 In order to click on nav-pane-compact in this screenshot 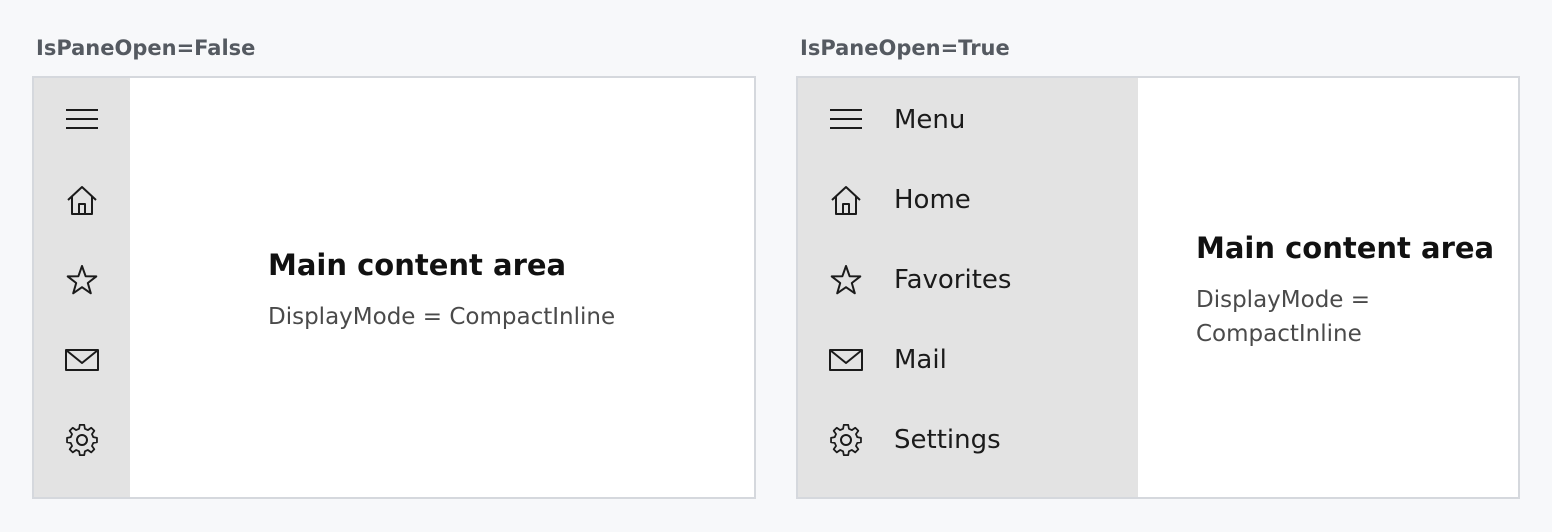, I will do `click(82, 287)`.